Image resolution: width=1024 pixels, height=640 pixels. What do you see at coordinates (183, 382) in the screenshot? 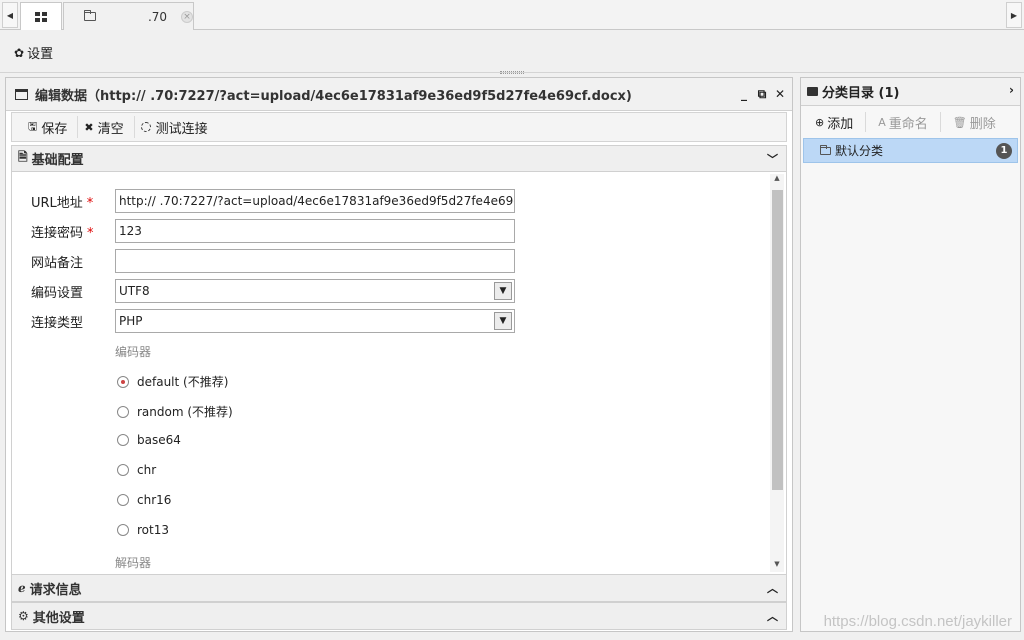
I see `encoder-option-label: default (不推荐)` at bounding box center [183, 382].